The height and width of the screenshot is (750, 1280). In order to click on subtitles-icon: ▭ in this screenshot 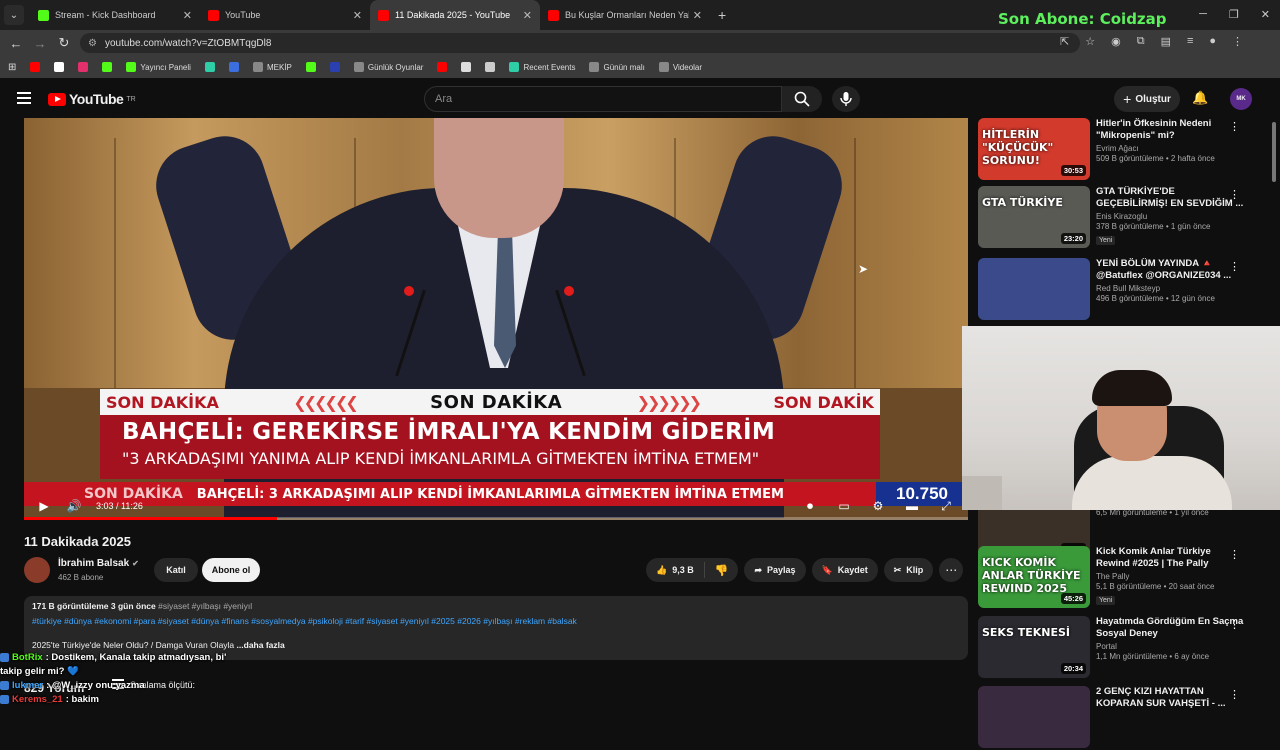, I will do `click(844, 506)`.